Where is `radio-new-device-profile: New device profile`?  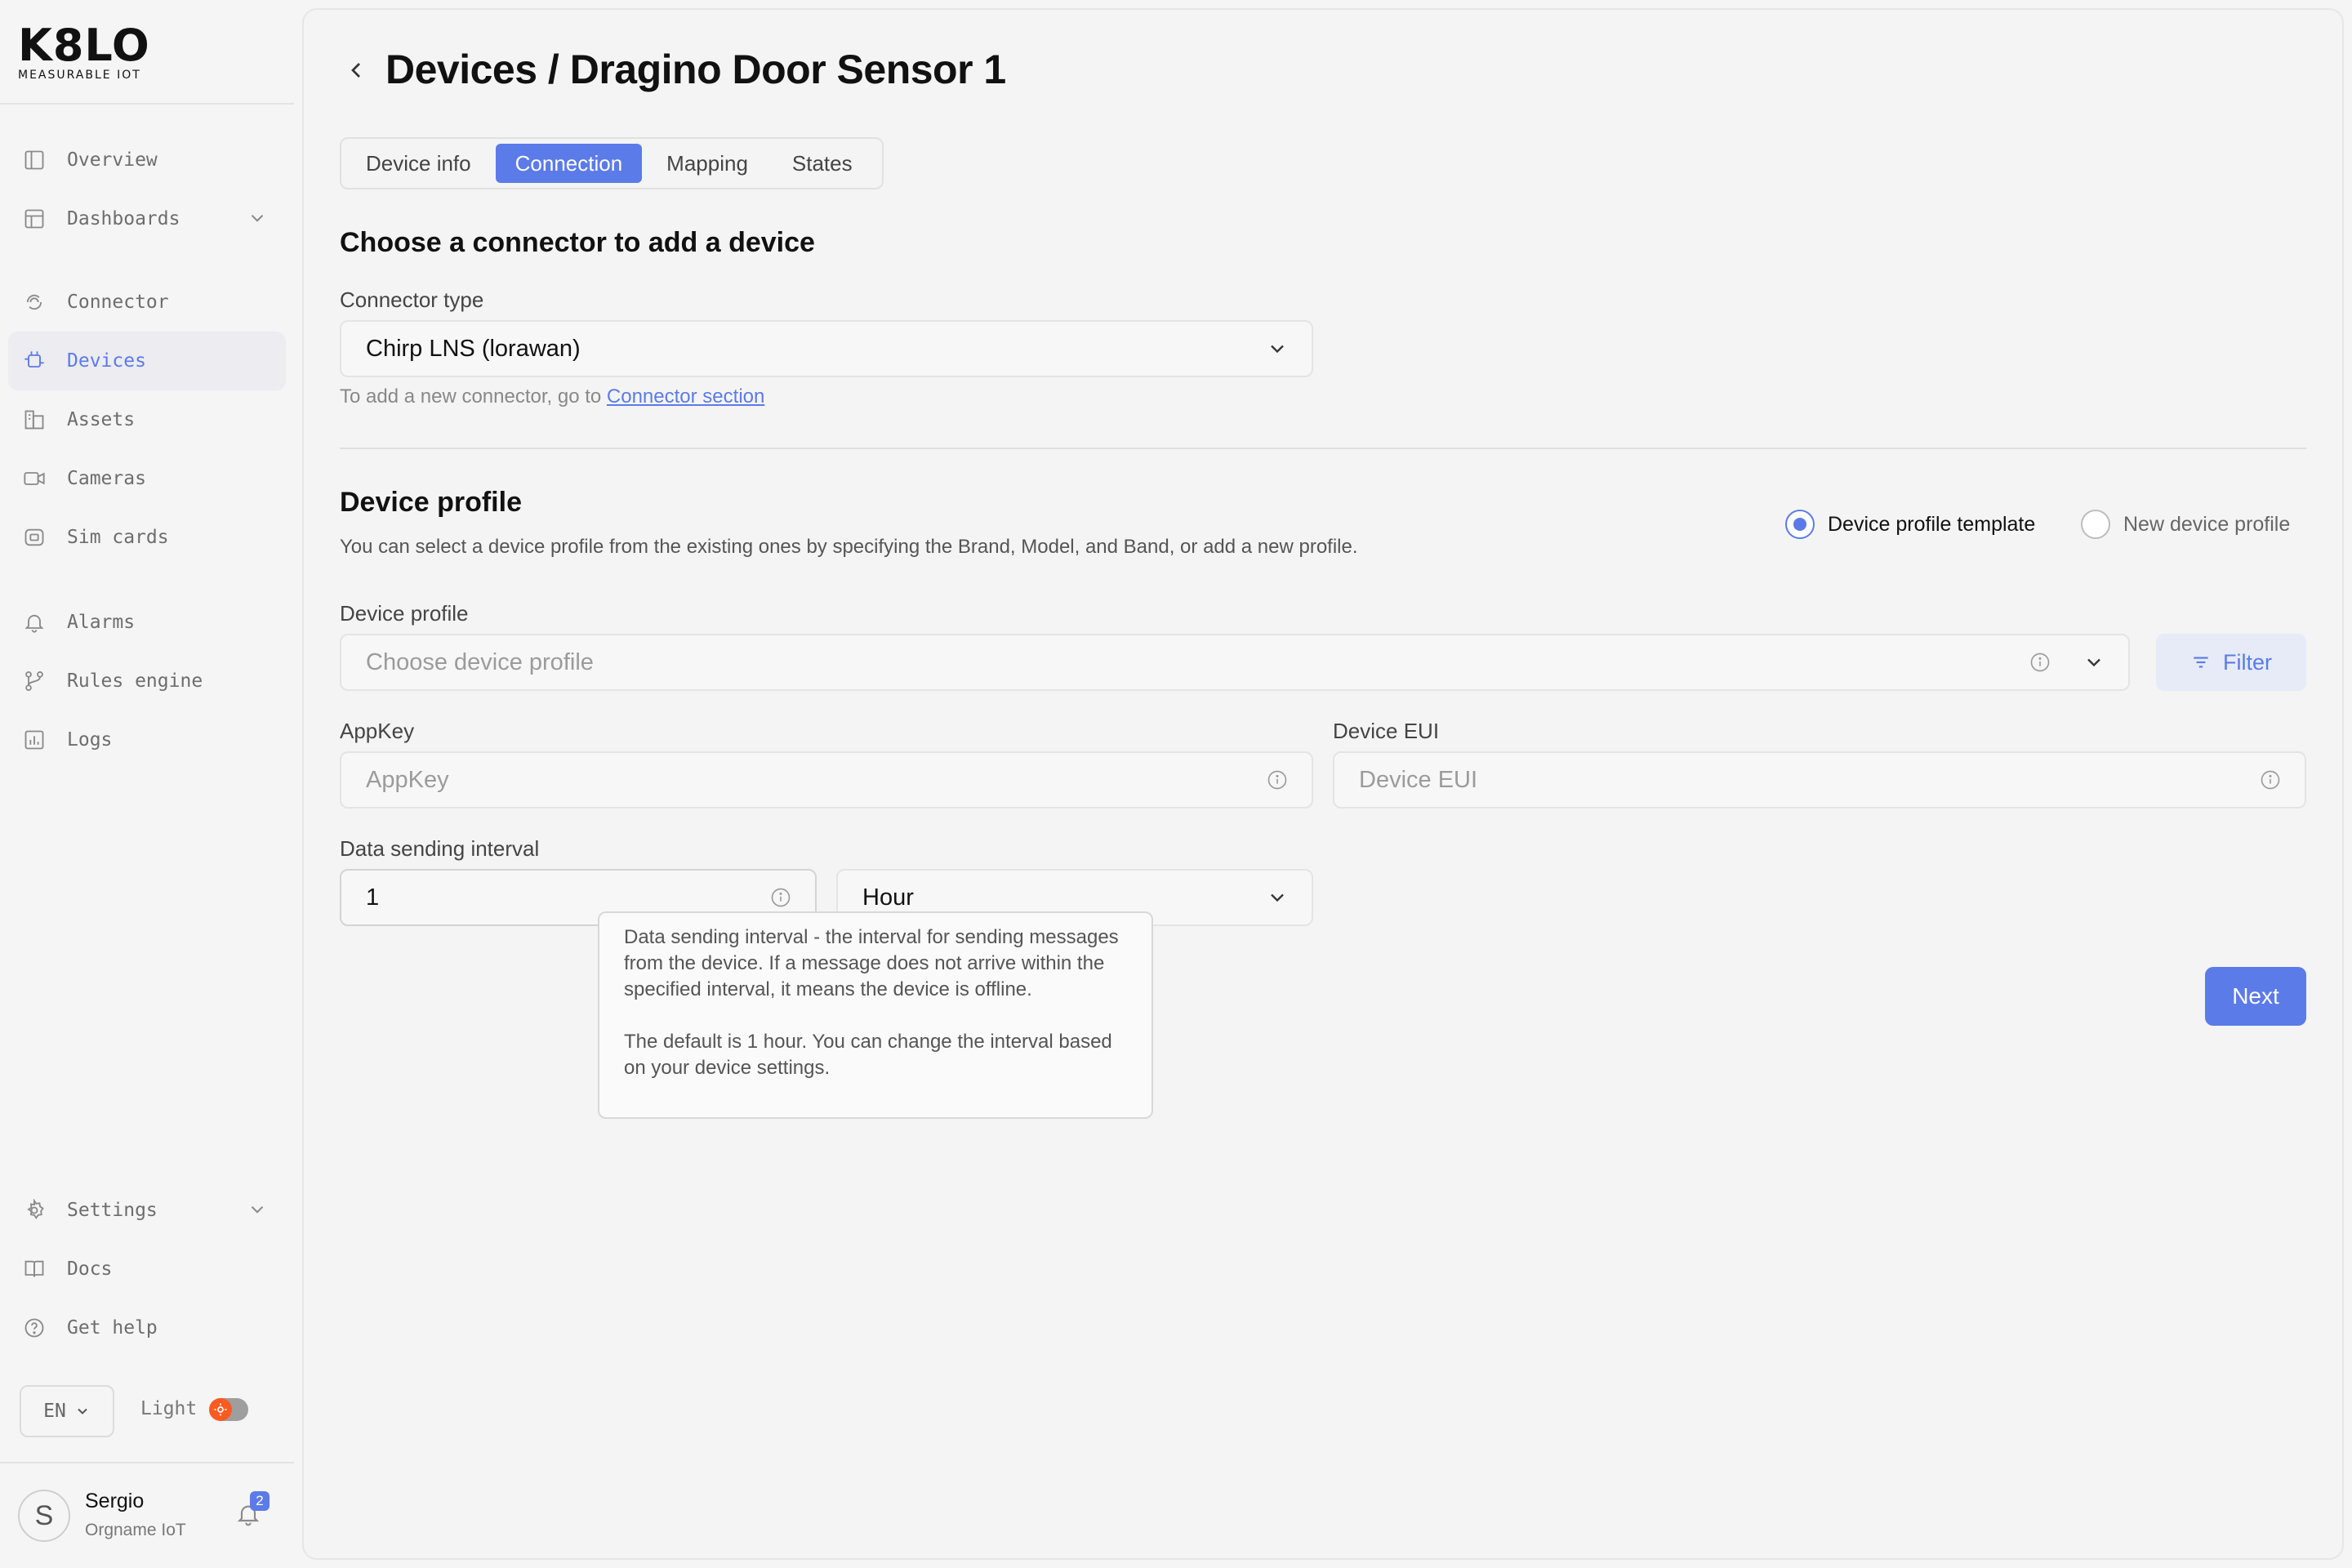
radio-new-device-profile: New device profile is located at coordinates (2185, 524).